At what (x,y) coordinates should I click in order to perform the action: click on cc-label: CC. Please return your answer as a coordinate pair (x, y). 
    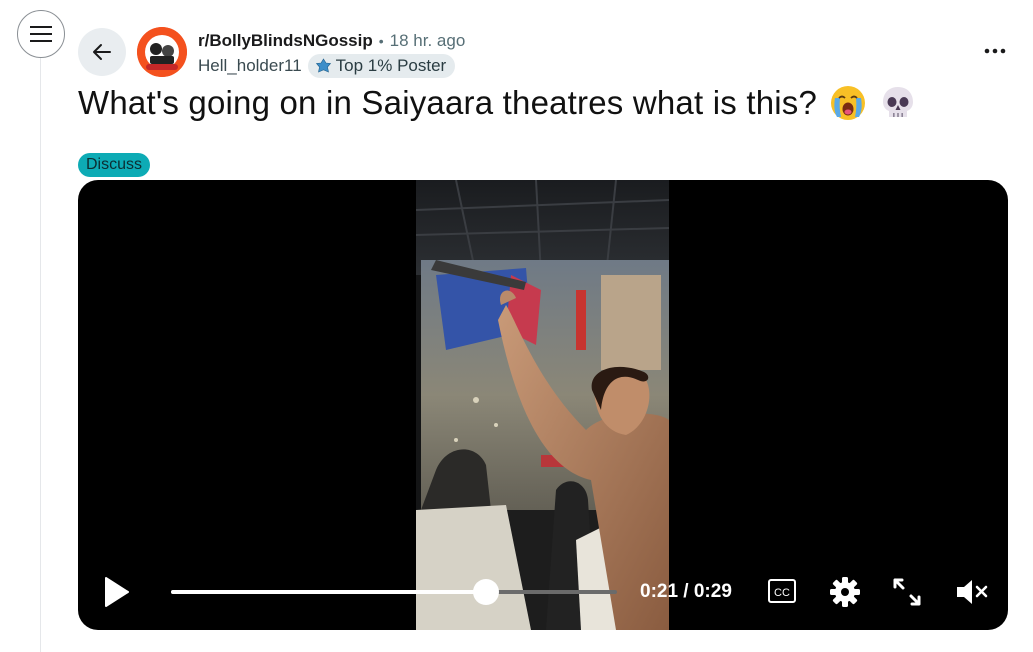
    Looking at the image, I should click on (782, 593).